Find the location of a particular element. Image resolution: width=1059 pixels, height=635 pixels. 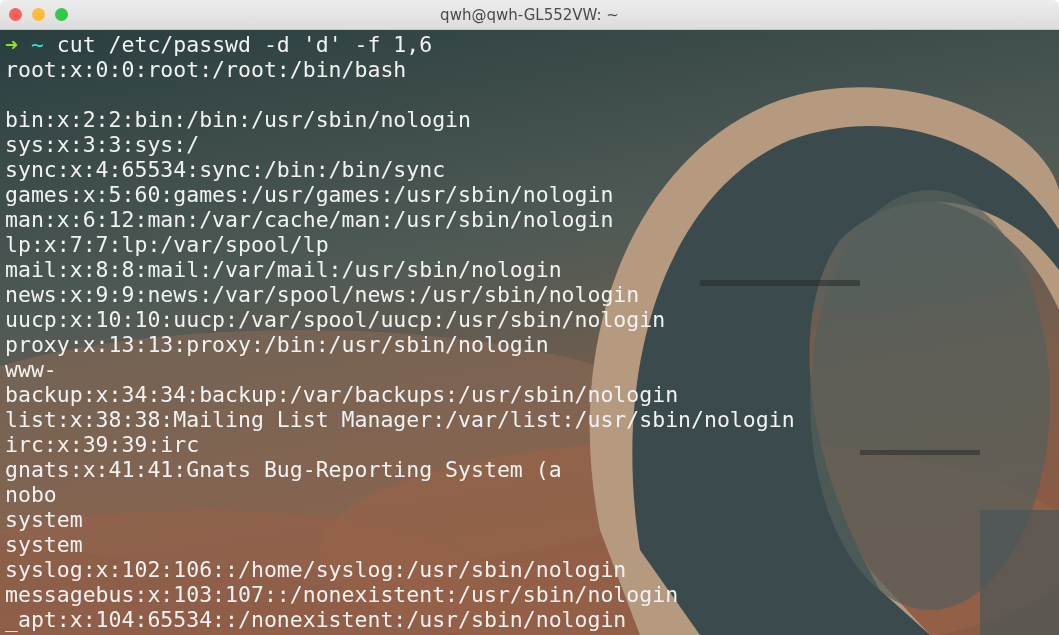

output-line: _apt:x:104:65534::/nonexistent:/usr/sbin/nologin is located at coordinates (316, 619).